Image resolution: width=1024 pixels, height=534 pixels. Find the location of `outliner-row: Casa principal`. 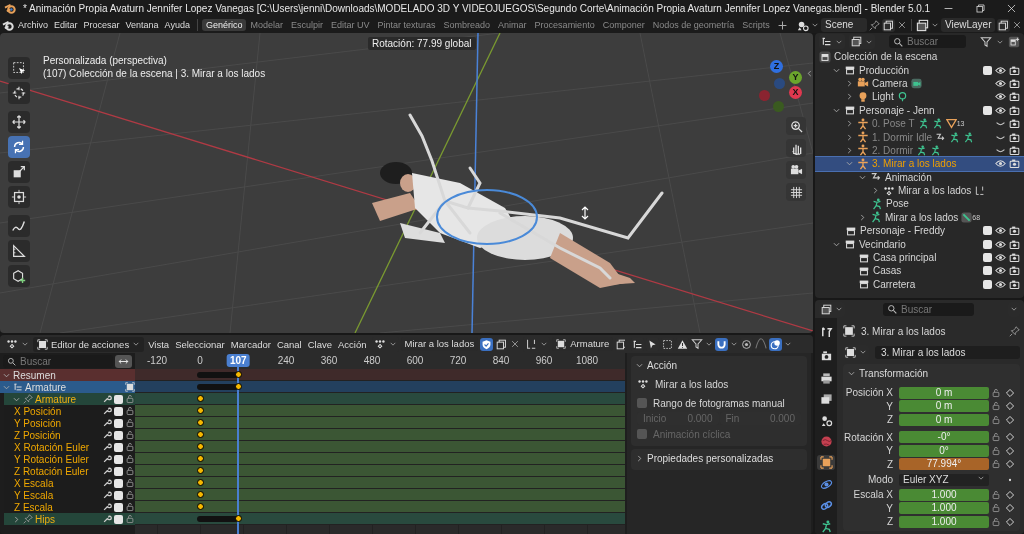

outliner-row: Casa principal is located at coordinates (919, 257).